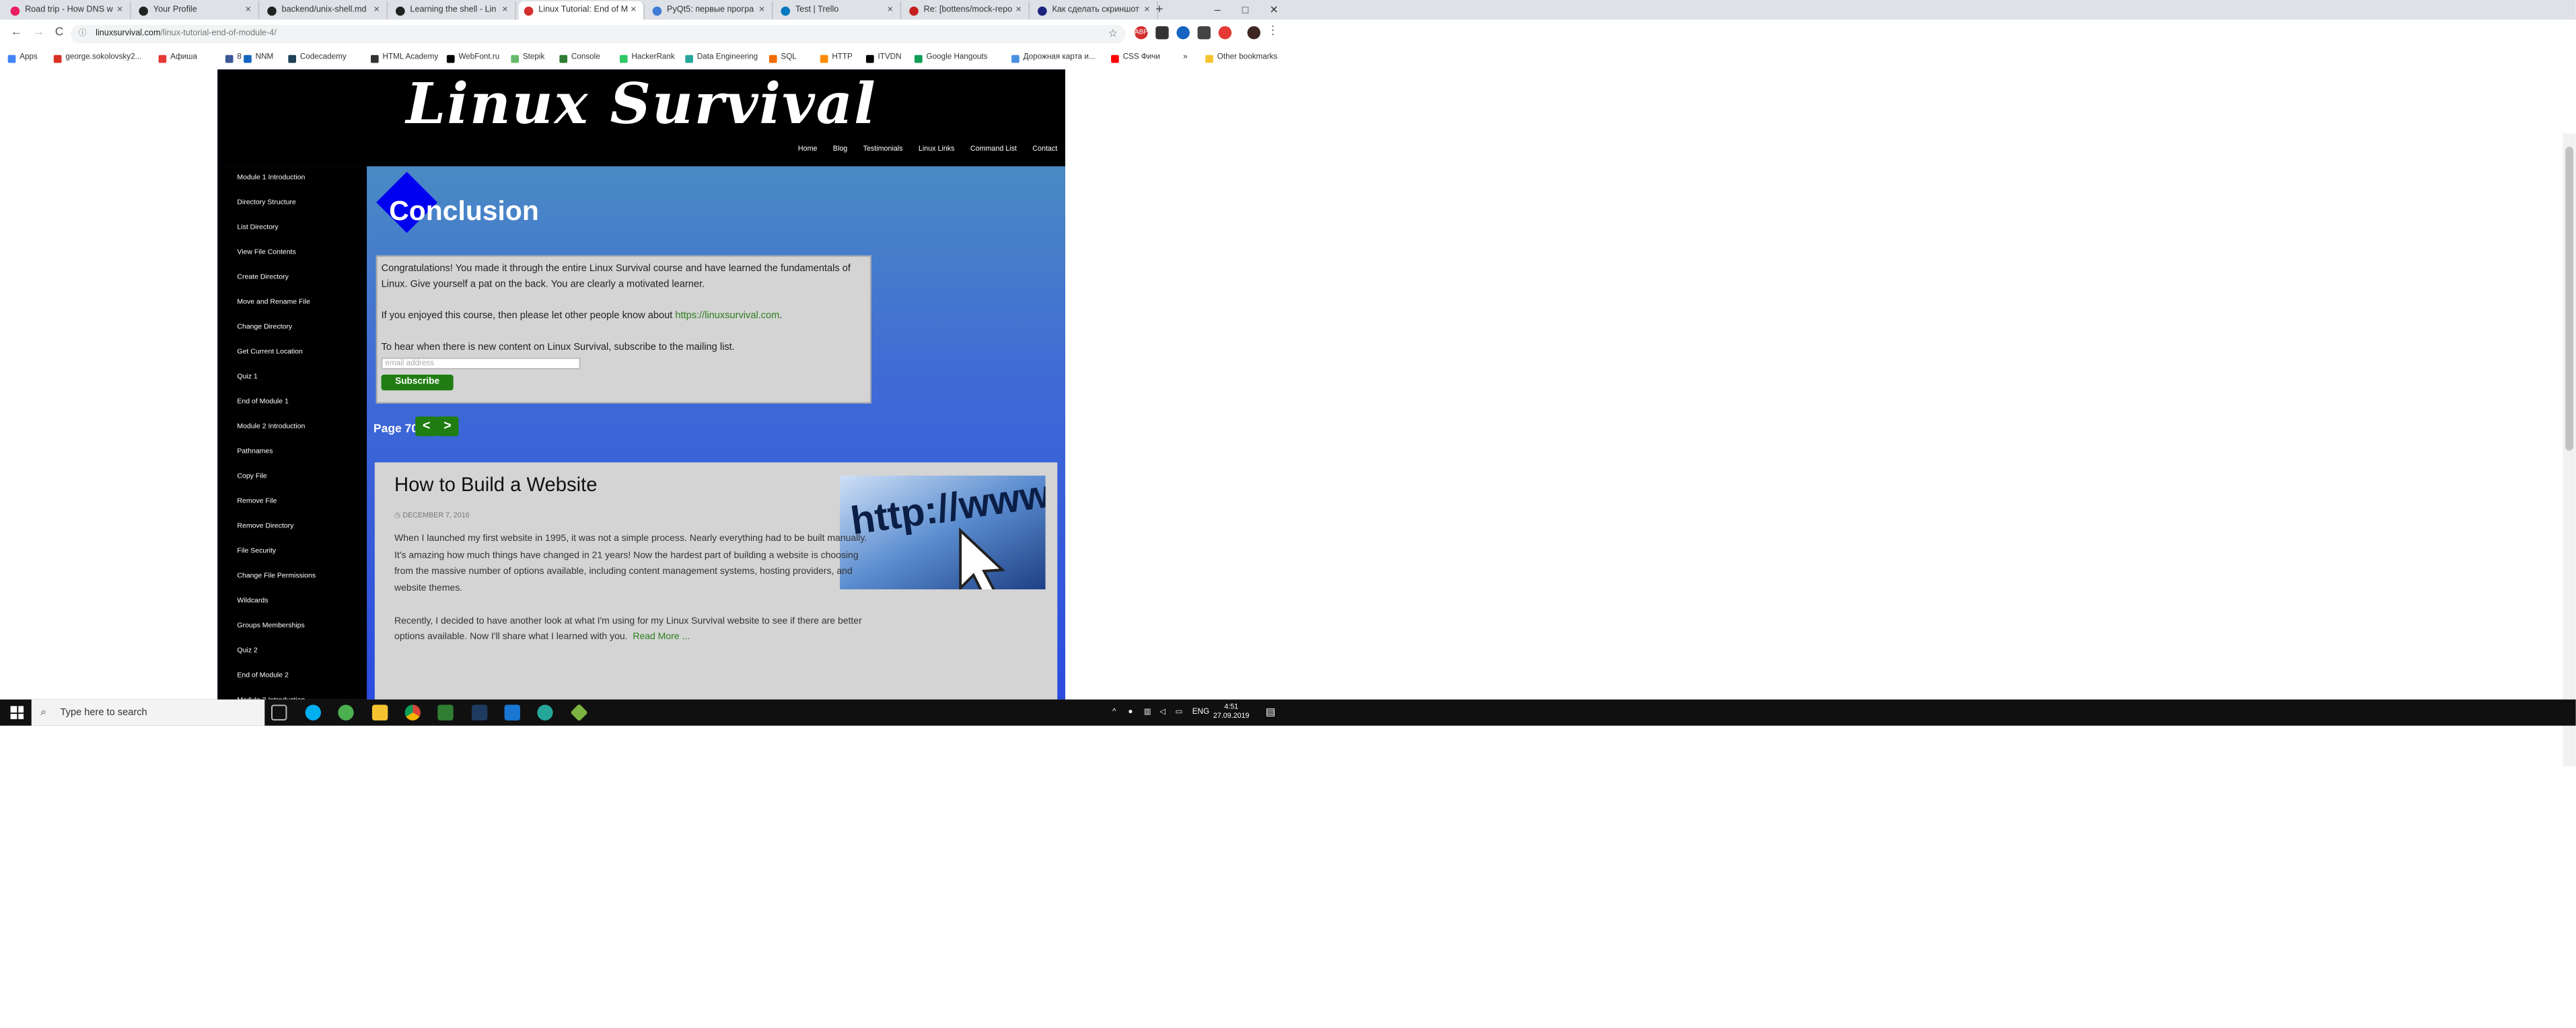  What do you see at coordinates (292, 503) in the screenshot?
I see `sidebar-item: Remove File` at bounding box center [292, 503].